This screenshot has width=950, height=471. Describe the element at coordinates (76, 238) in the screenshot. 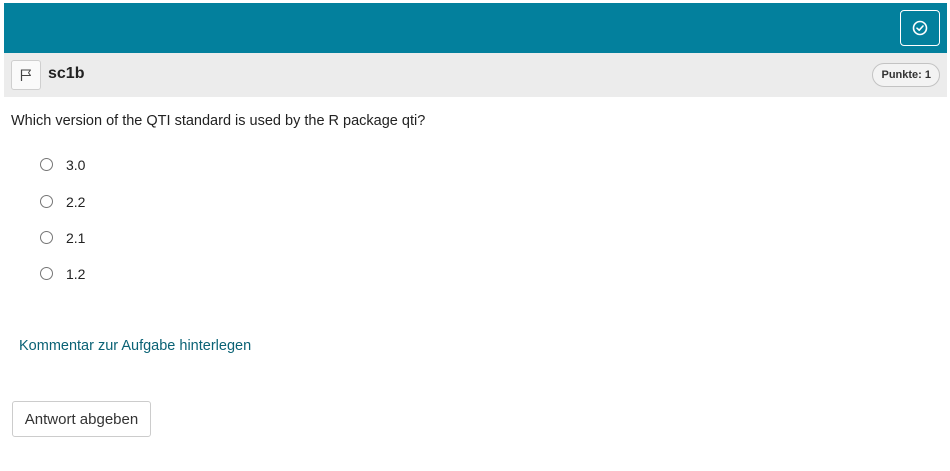

I see `choice-label: 2.1` at that location.